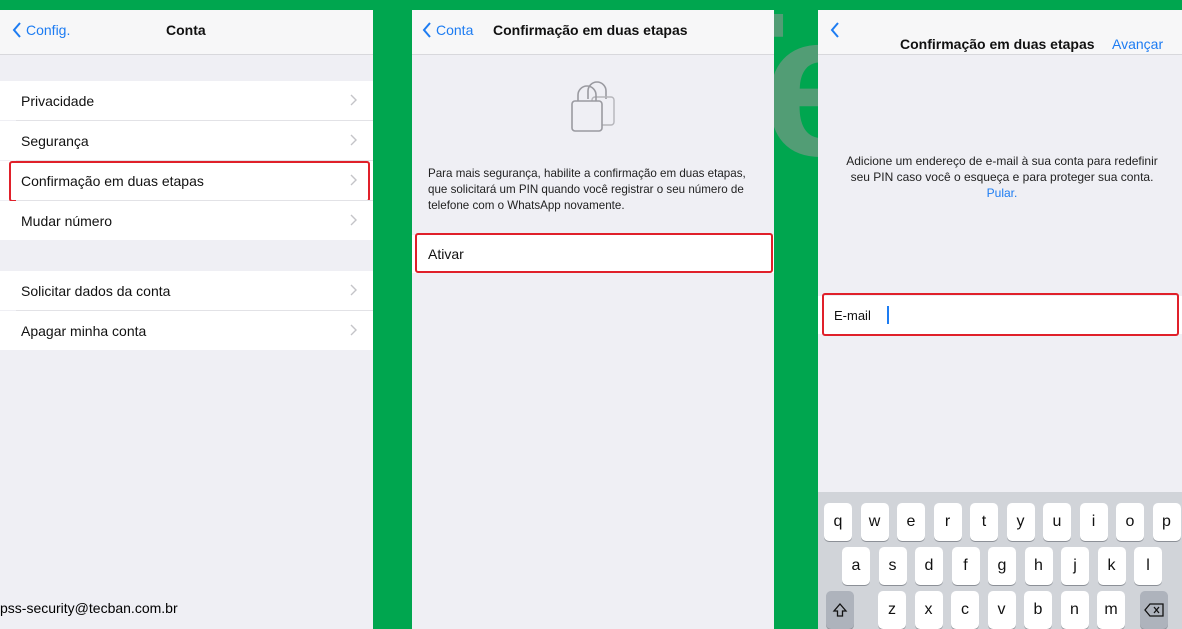 This screenshot has height=629, width=1182. What do you see at coordinates (593, 106) in the screenshot?
I see `lock-icon` at bounding box center [593, 106].